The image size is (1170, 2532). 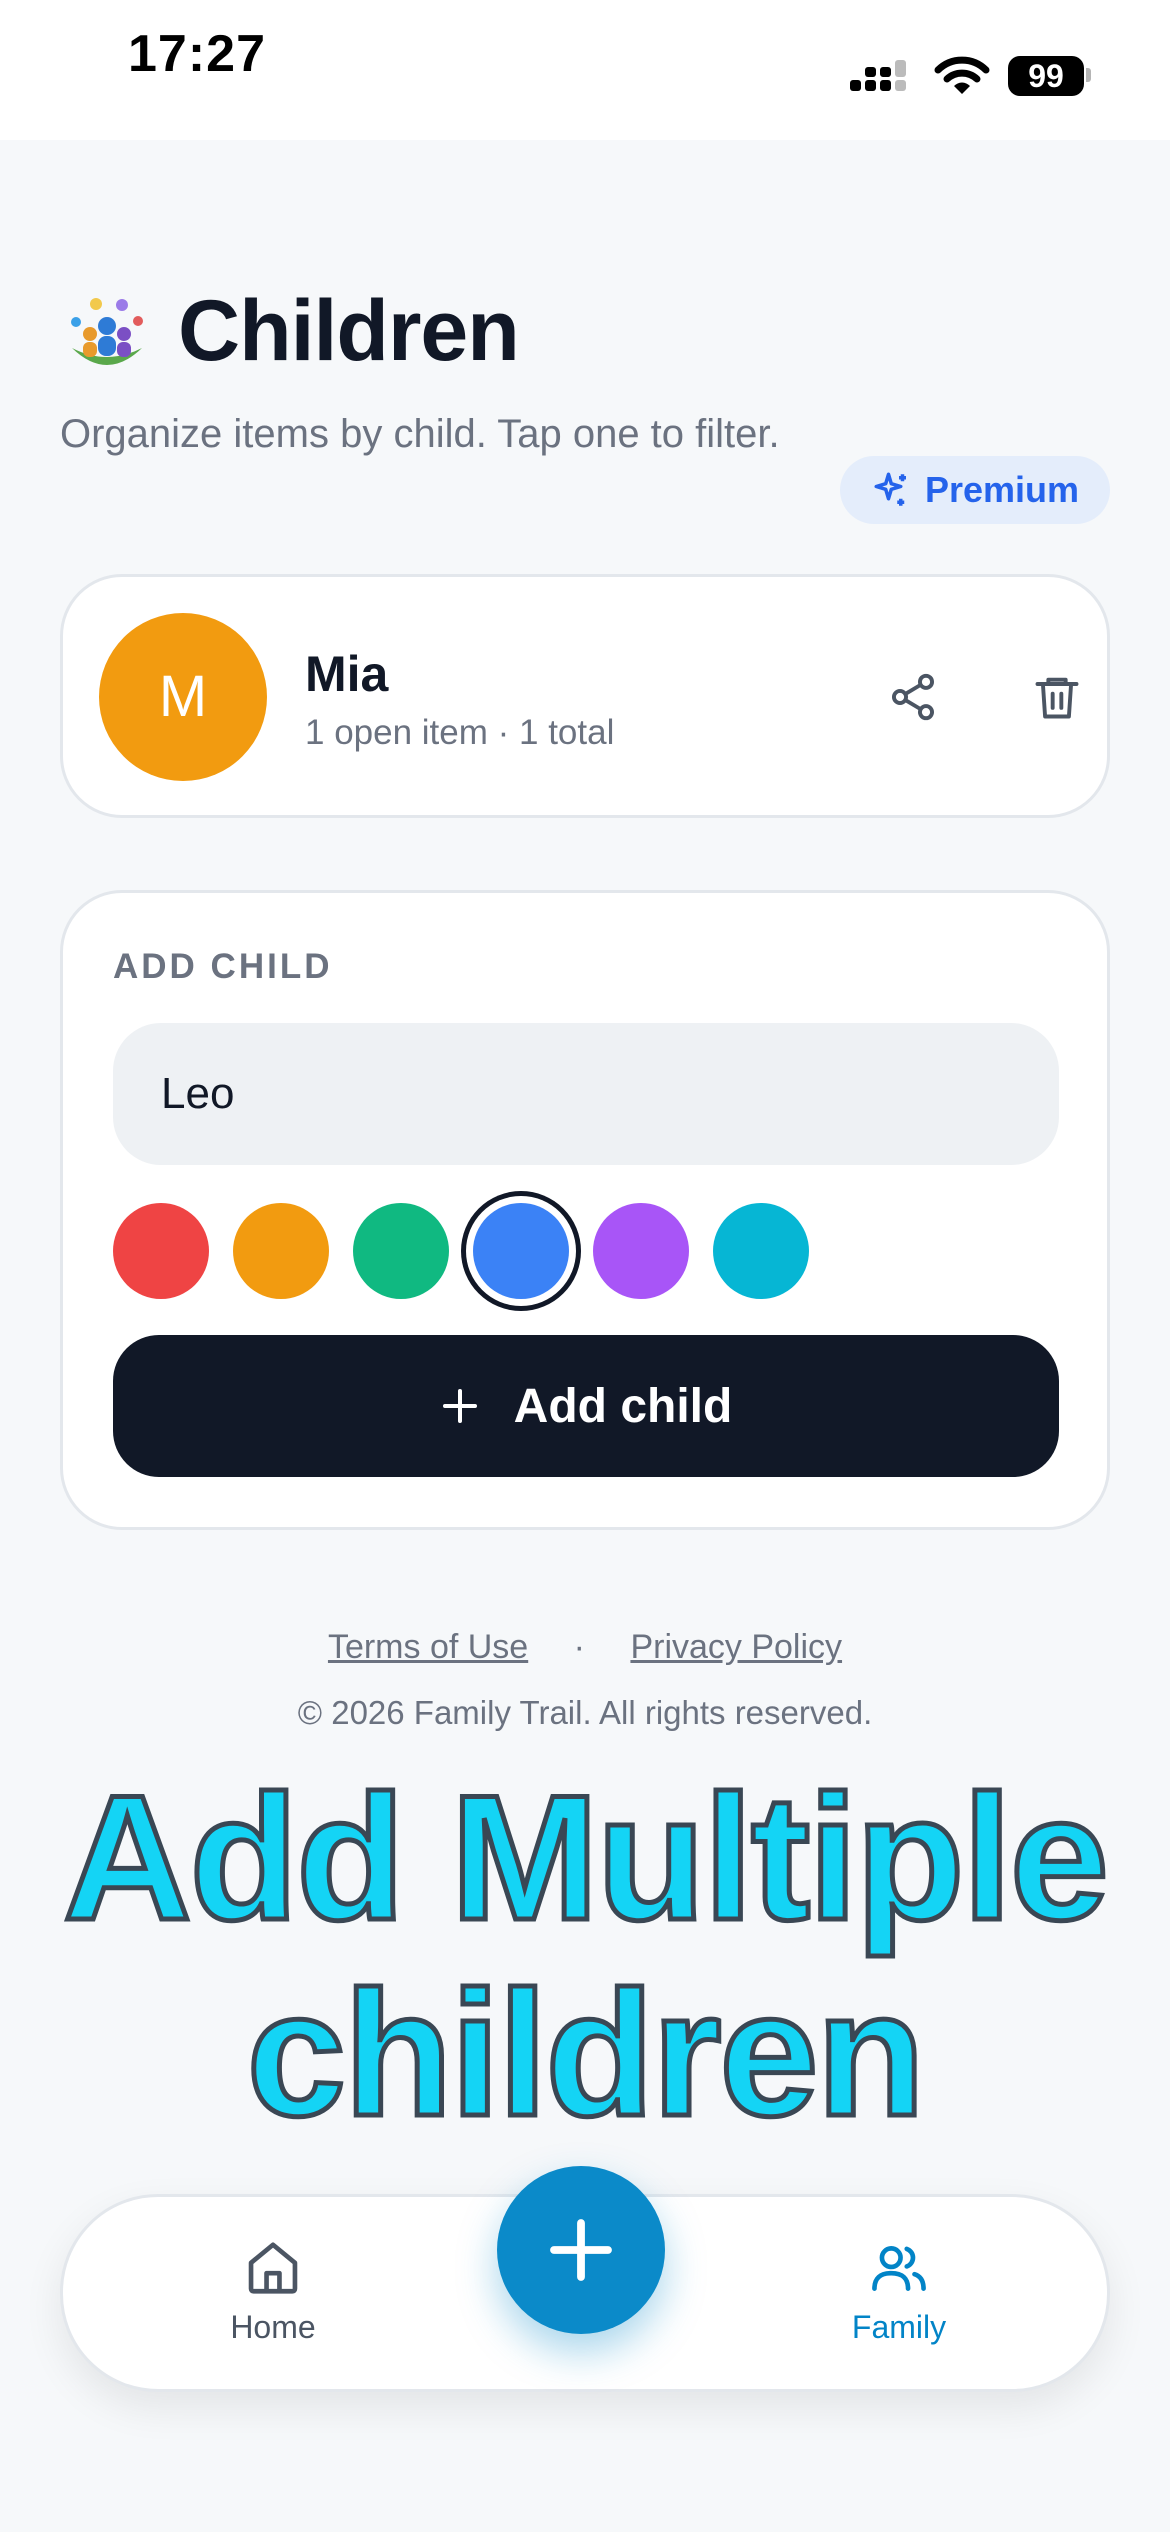 What do you see at coordinates (585, 696) in the screenshot?
I see `child-card-mia: M Mia 1 open item · 1 total` at bounding box center [585, 696].